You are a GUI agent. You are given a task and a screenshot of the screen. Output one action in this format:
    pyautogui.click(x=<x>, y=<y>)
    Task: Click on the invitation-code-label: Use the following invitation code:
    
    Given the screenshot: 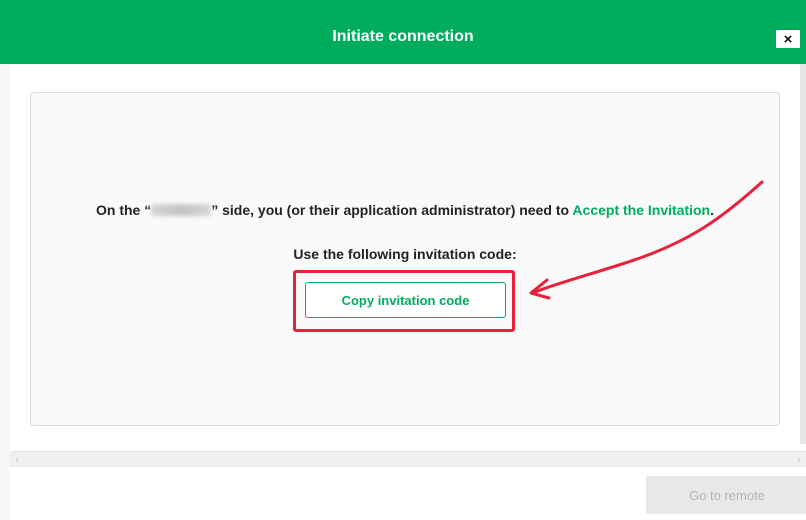 What is the action you would take?
    pyautogui.click(x=405, y=254)
    